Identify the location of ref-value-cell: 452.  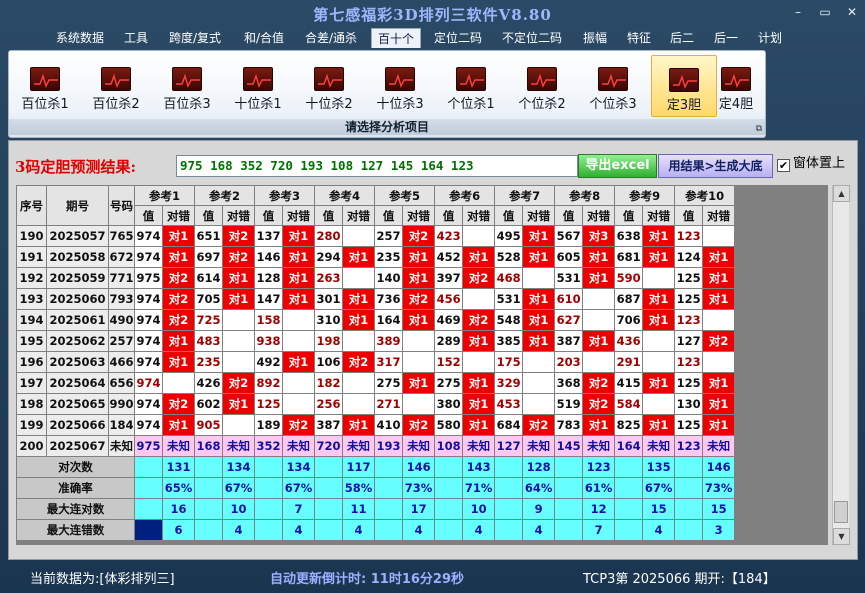
(449, 257).